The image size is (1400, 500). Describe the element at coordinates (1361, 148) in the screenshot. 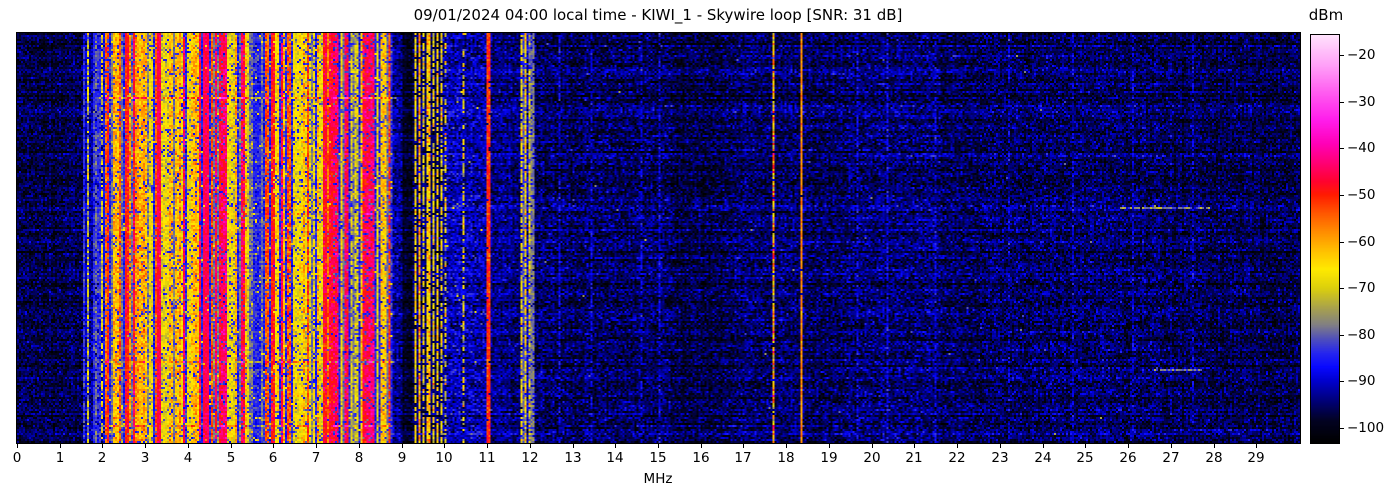

I see `colorbar-tick-label: −40` at that location.